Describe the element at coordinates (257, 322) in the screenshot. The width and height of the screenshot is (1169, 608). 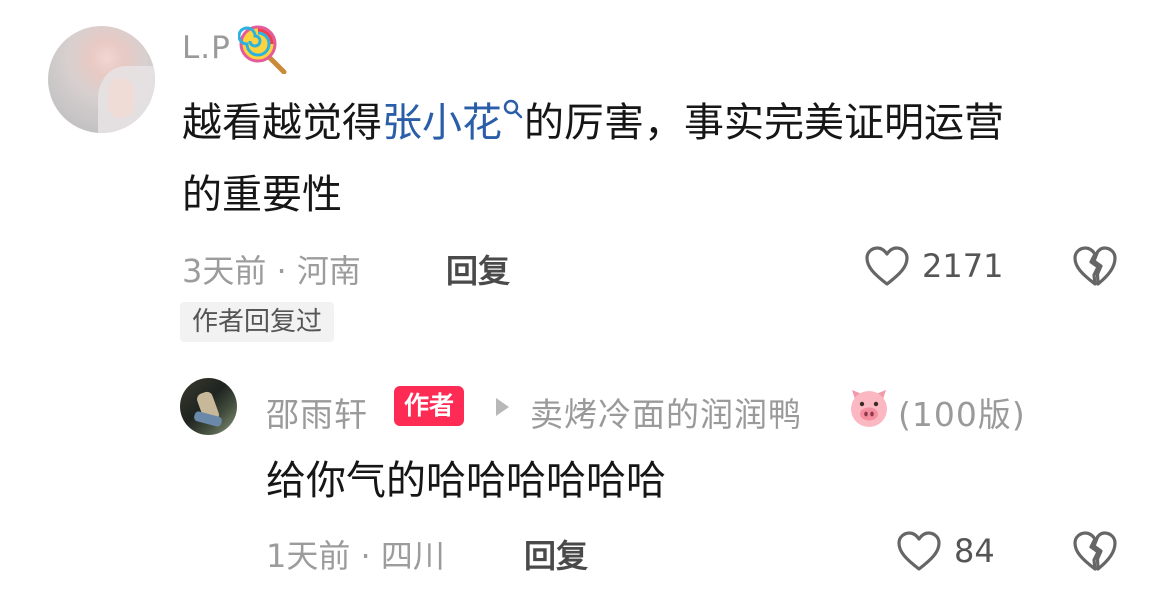
I see `author-replied-badge: 作者回复过` at that location.